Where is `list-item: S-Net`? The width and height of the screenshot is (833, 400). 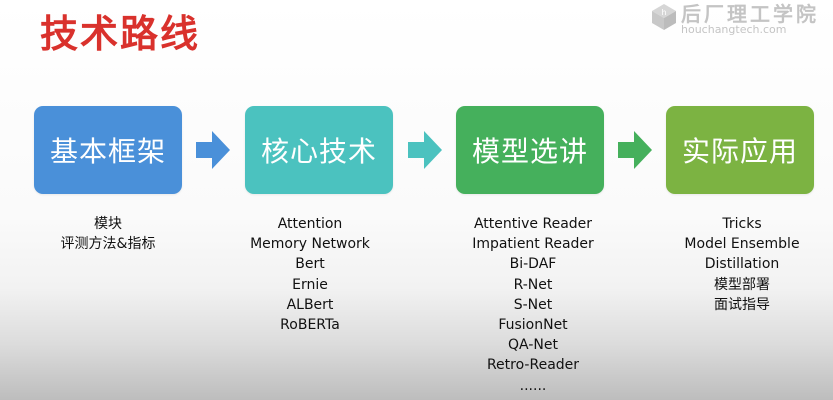
list-item: S-Net is located at coordinates (533, 304).